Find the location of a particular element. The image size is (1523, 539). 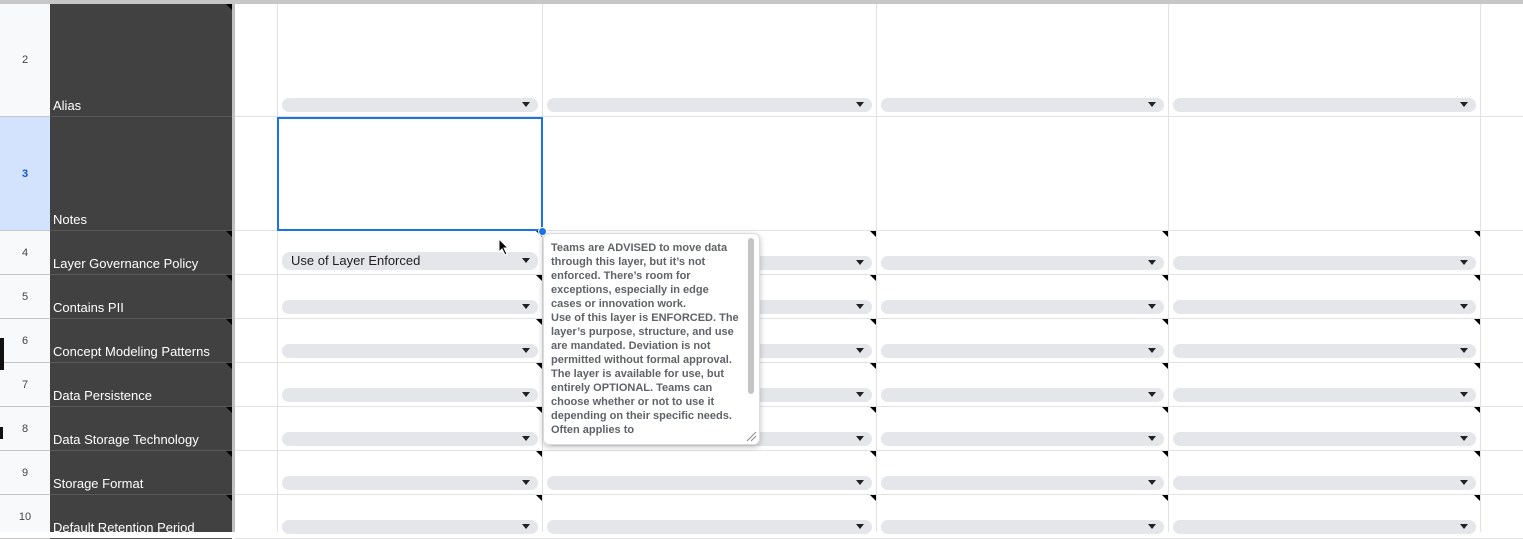

popup-scrollbar is located at coordinates (751, 316).